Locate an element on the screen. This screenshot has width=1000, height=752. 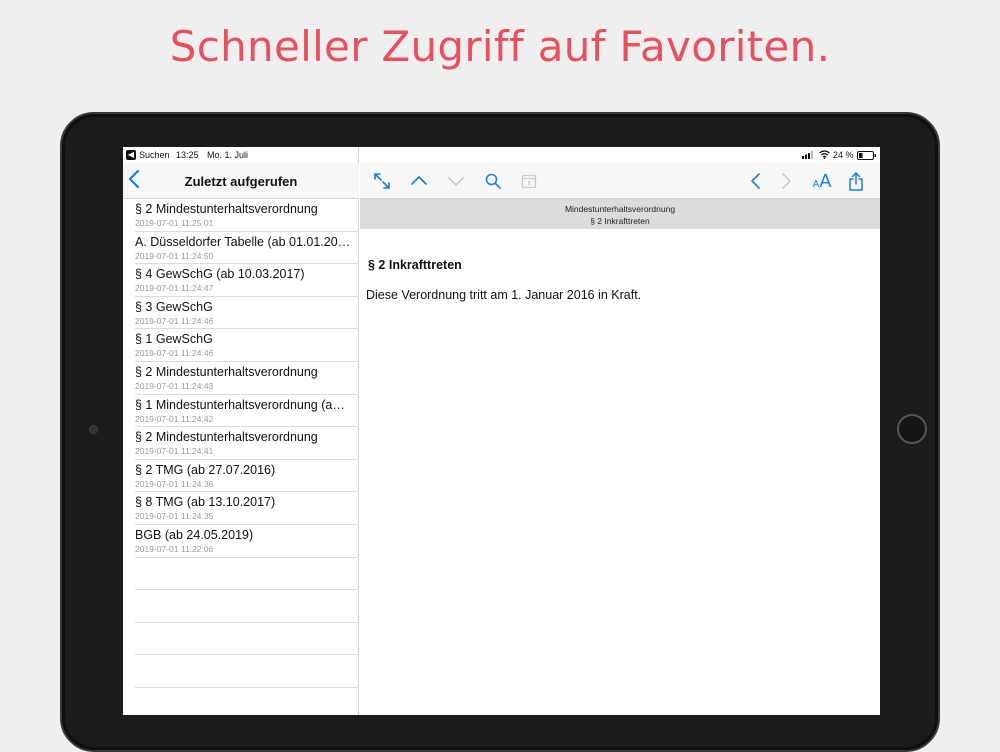
list-item-title: § 2 TMG (ab 27.07.2016) is located at coordinates (205, 469).